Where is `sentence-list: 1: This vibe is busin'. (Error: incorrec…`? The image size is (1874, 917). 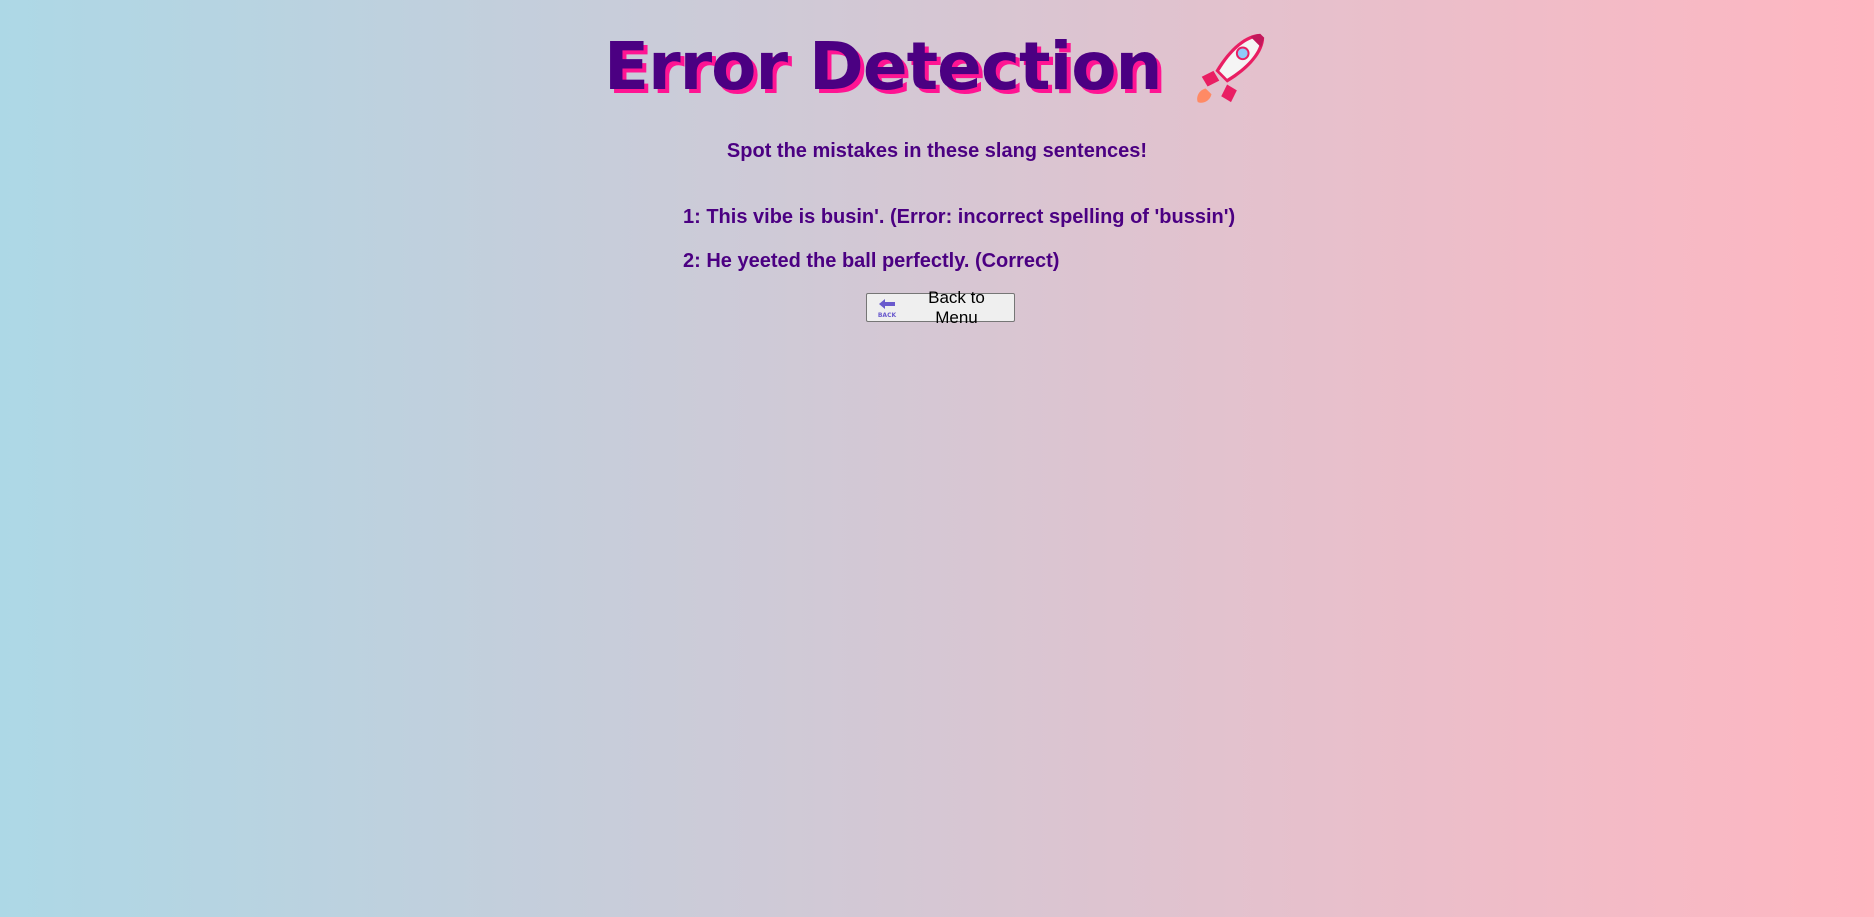 sentence-list: 1: This vibe is busin'. (Error: incorrec… is located at coordinates (959, 247).